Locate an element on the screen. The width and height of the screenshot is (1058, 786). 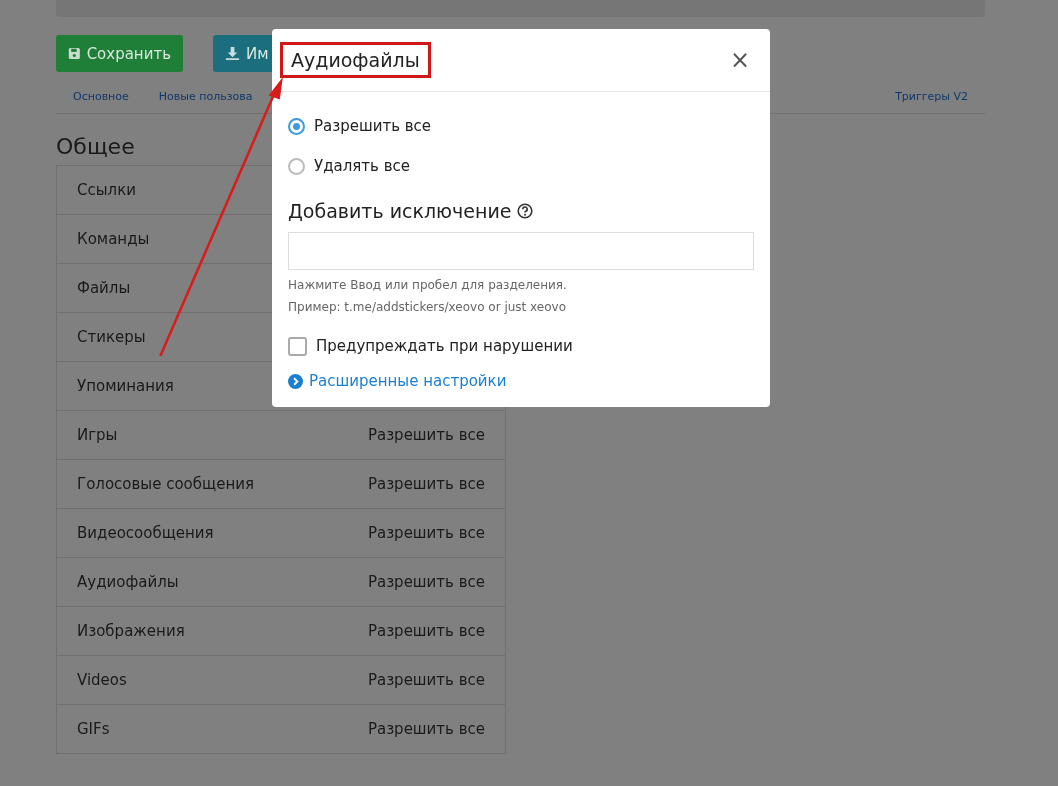
row-label: Videos is located at coordinates (102, 680).